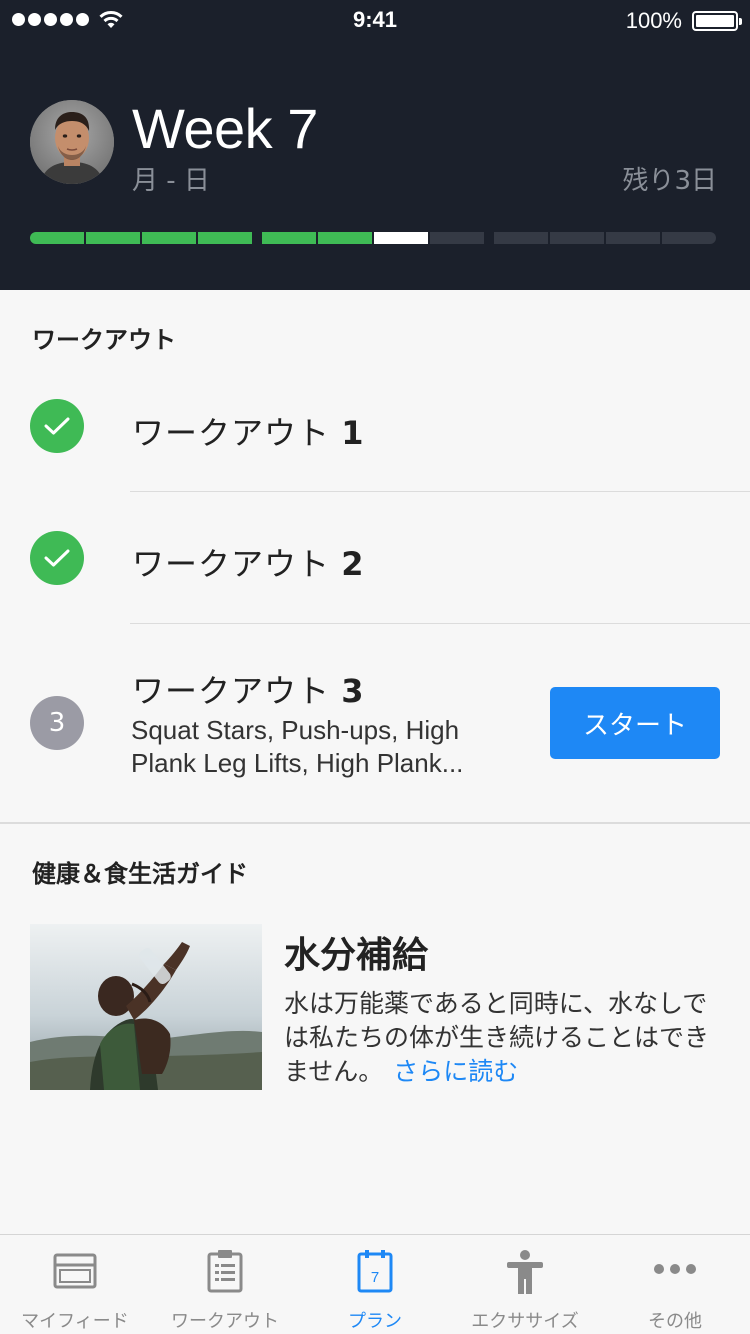 This screenshot has width=750, height=1334. Describe the element at coordinates (356, 955) in the screenshot. I see `article-title: 水分補給` at that location.